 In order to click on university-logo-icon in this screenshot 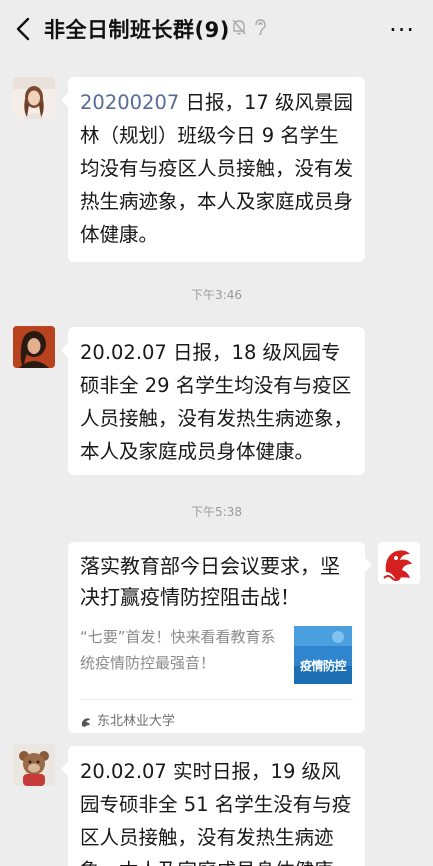, I will do `click(399, 563)`.